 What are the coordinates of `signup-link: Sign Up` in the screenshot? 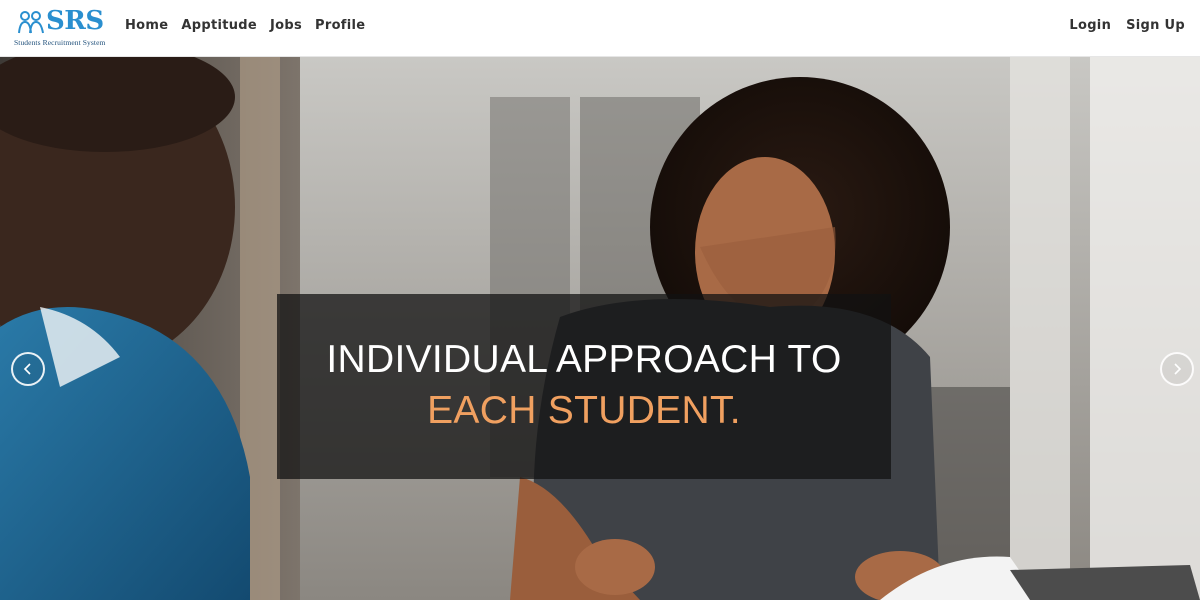 It's located at (1155, 26).